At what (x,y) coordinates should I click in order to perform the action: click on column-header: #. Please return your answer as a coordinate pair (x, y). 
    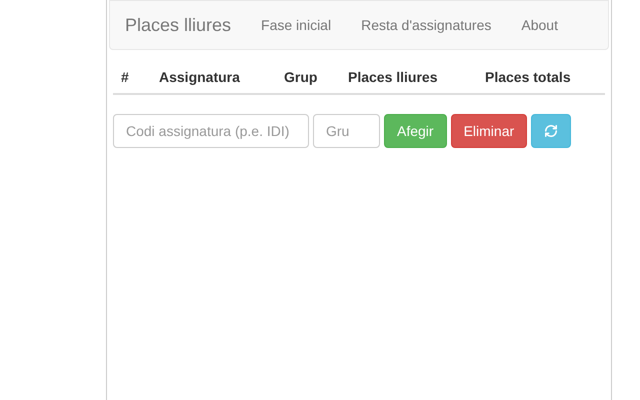
    Looking at the image, I should click on (125, 77).